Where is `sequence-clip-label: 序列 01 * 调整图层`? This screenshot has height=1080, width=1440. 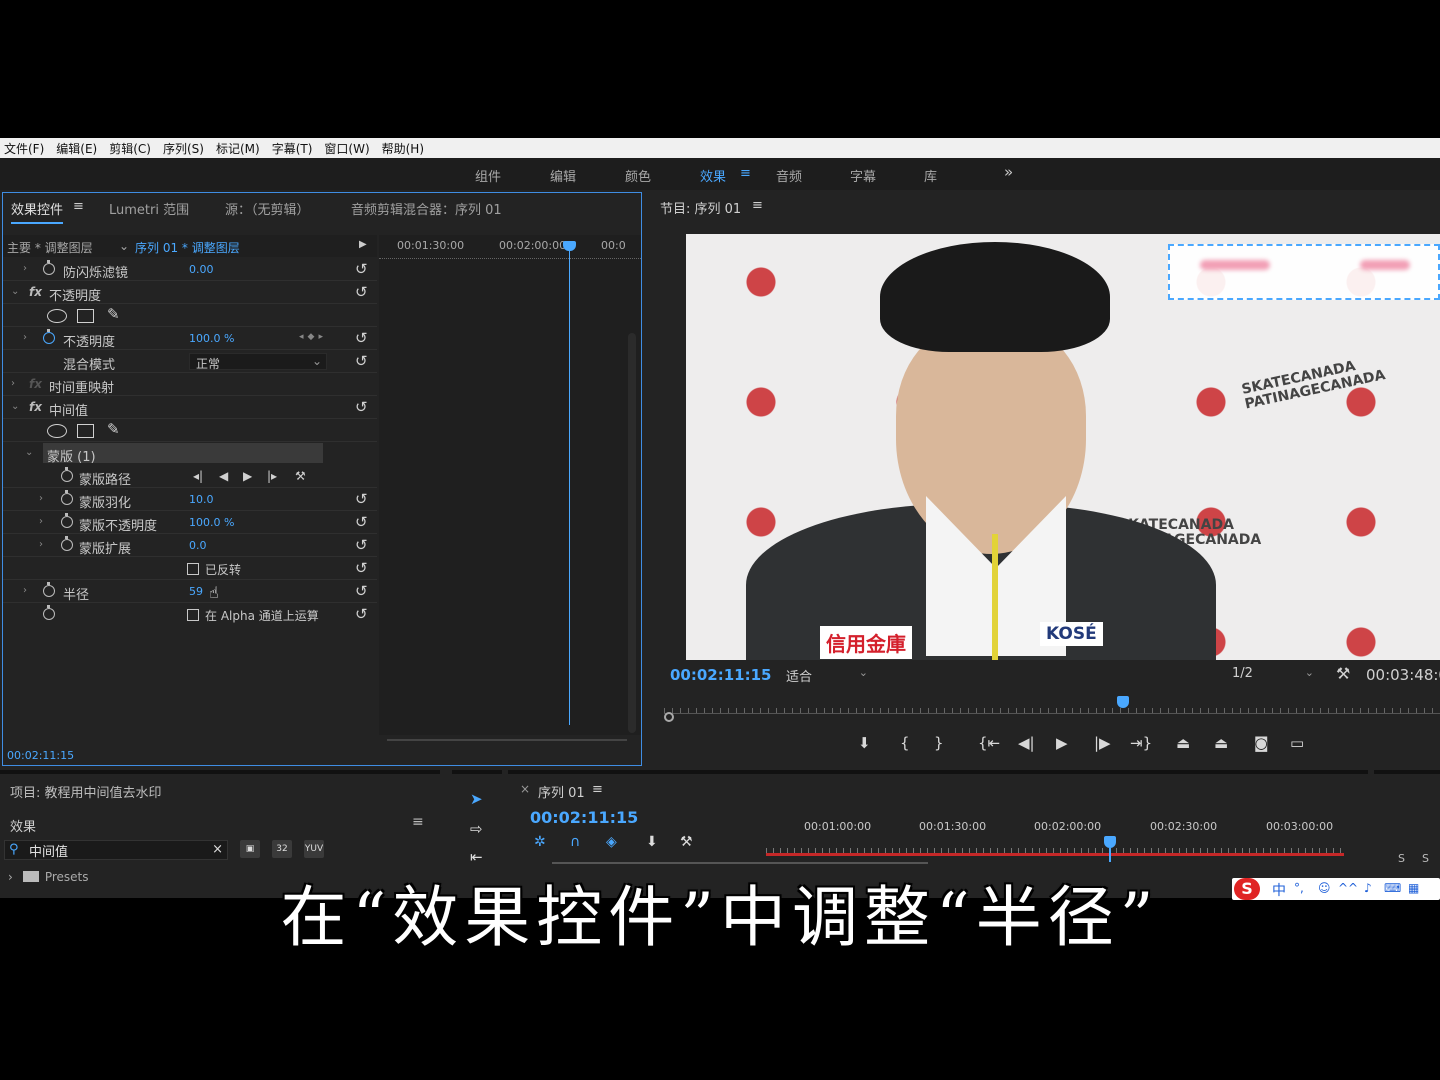 sequence-clip-label: 序列 01 * 调整图层 is located at coordinates (187, 247).